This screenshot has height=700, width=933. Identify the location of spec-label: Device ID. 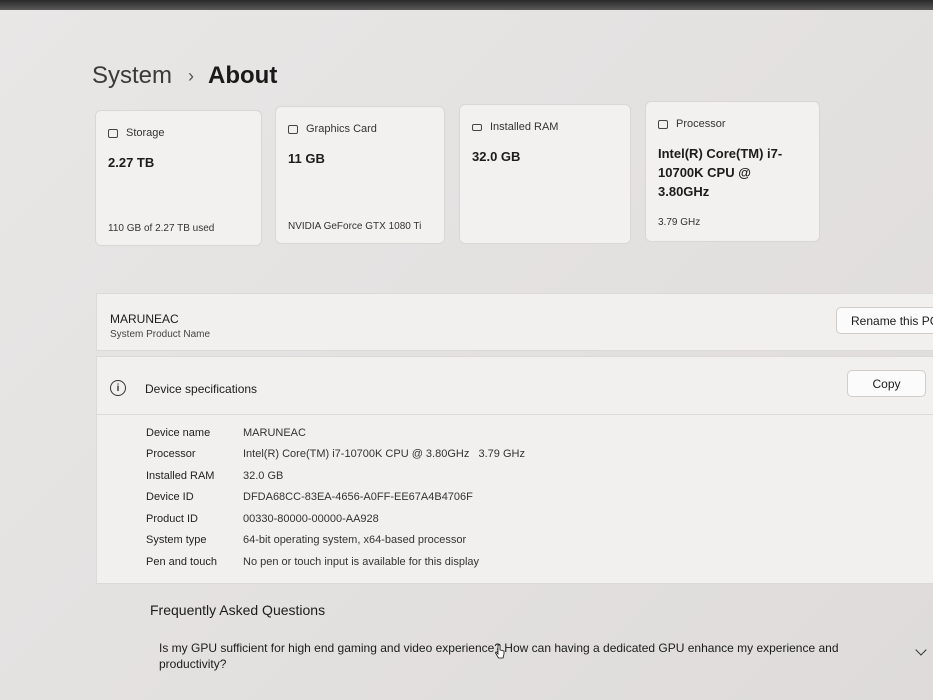
(170, 497).